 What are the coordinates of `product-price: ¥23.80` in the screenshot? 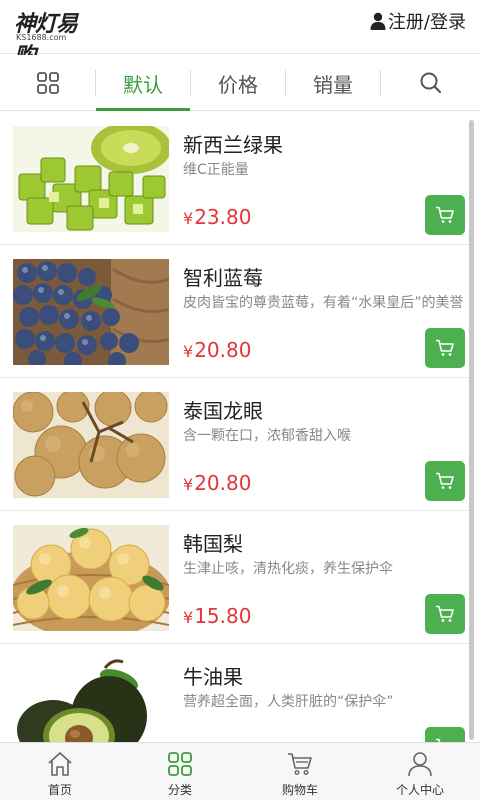 It's located at (217, 217).